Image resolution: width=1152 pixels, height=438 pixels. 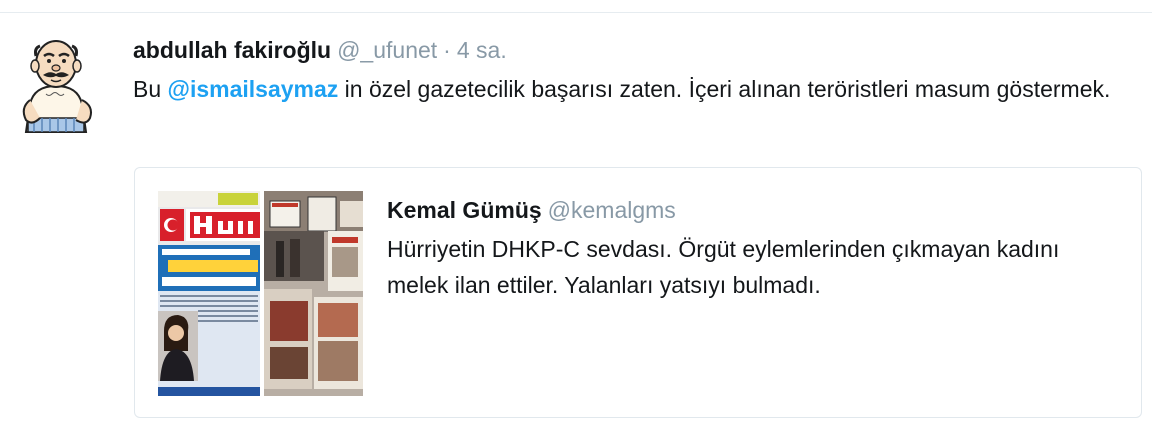 I want to click on tweet-timestamp: 4 sa., so click(x=482, y=50).